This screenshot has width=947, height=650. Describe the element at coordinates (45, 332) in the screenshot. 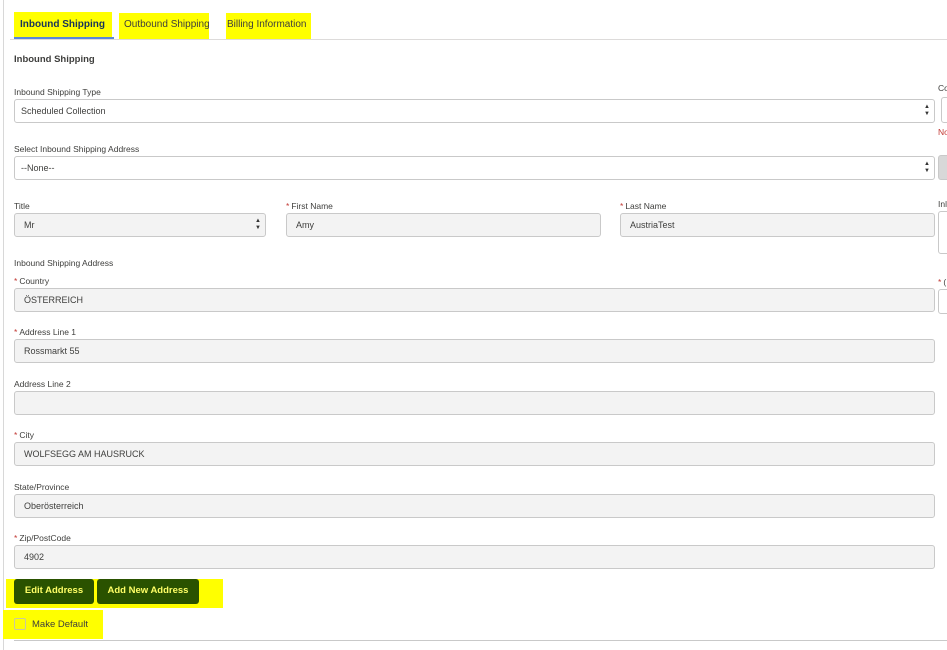

I see `address1-label: * Address Line 1` at that location.